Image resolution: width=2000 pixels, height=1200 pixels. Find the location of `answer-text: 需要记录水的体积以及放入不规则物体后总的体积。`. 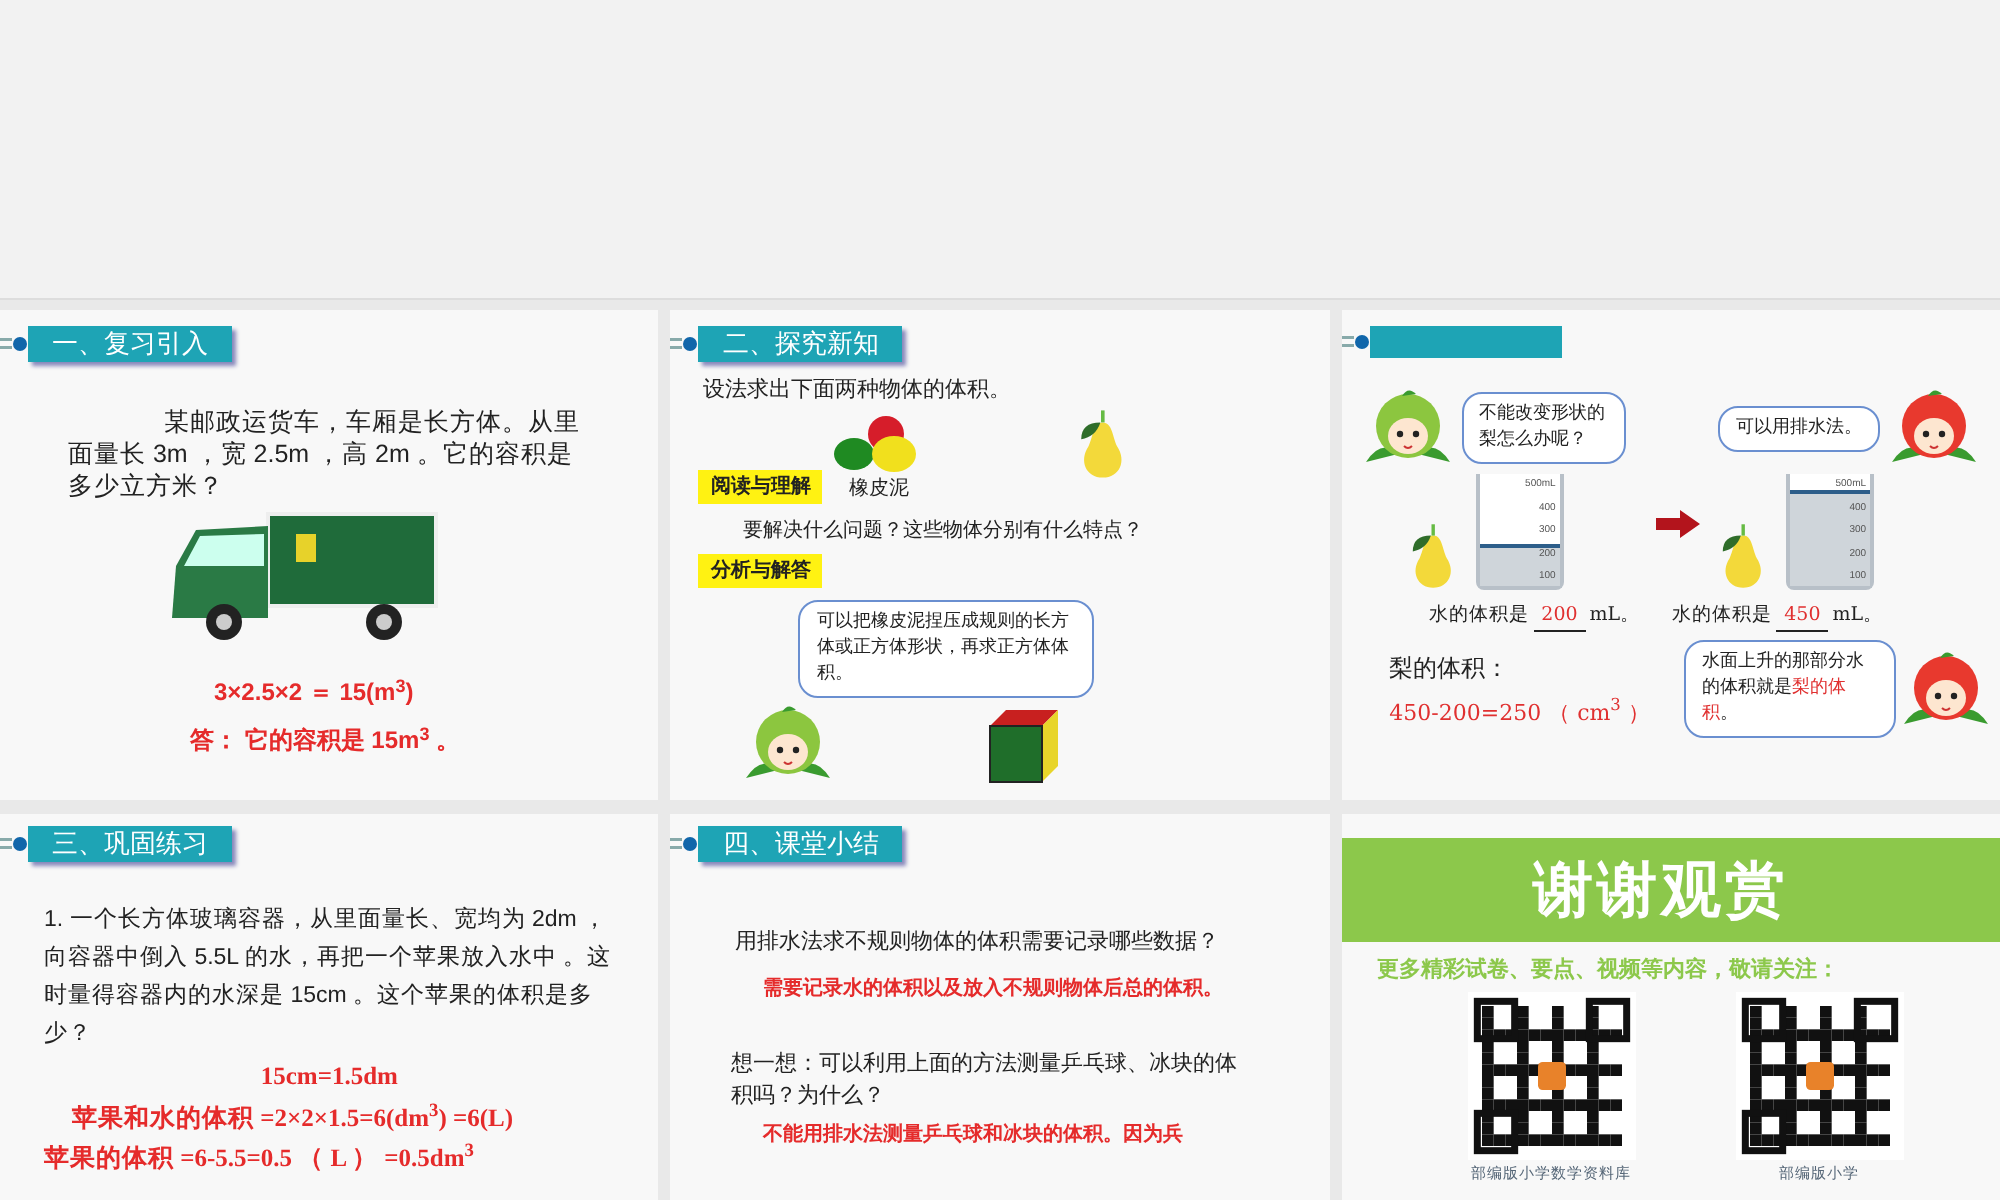

answer-text: 需要记录水的体积以及放入不规则物体后总的体积。 is located at coordinates (993, 989).